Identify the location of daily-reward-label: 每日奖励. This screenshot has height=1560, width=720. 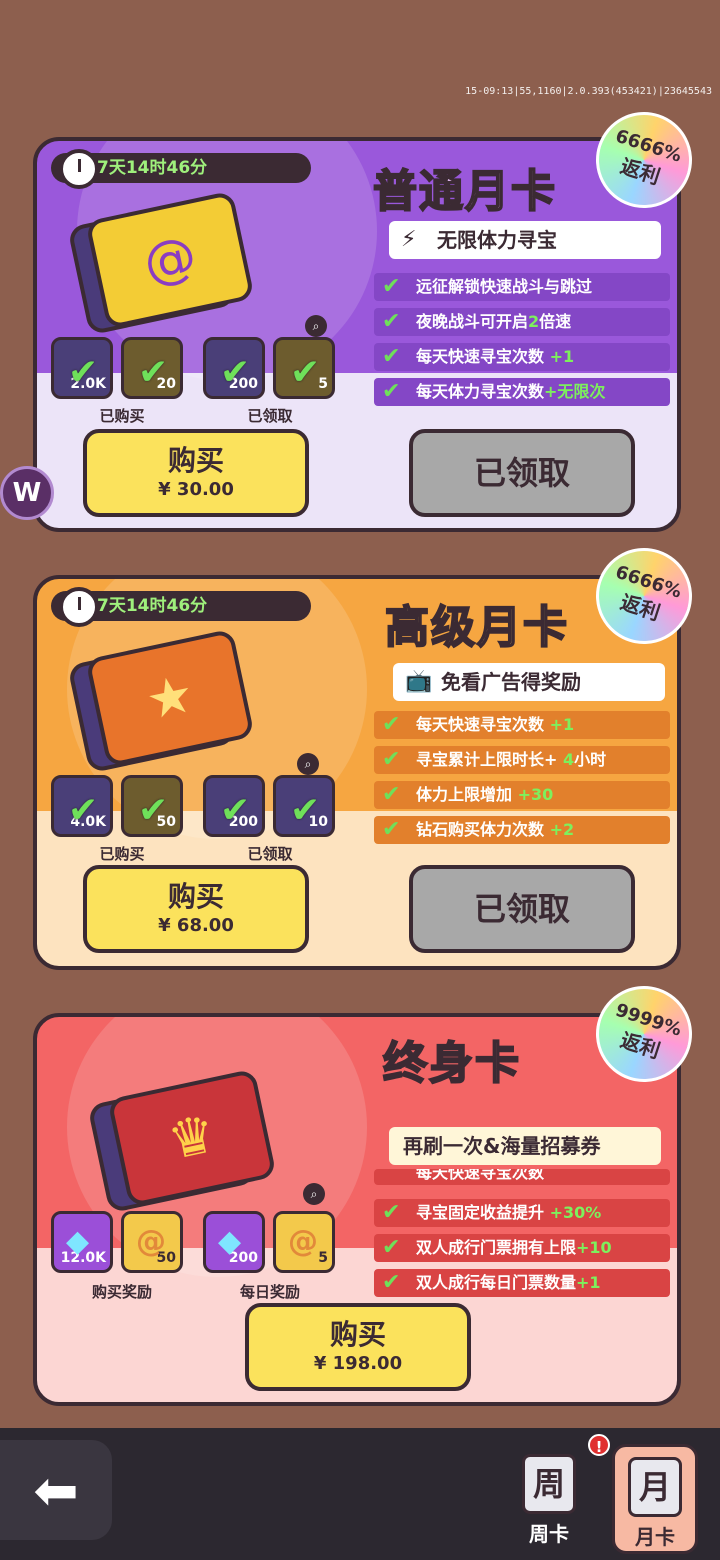
(269, 1292).